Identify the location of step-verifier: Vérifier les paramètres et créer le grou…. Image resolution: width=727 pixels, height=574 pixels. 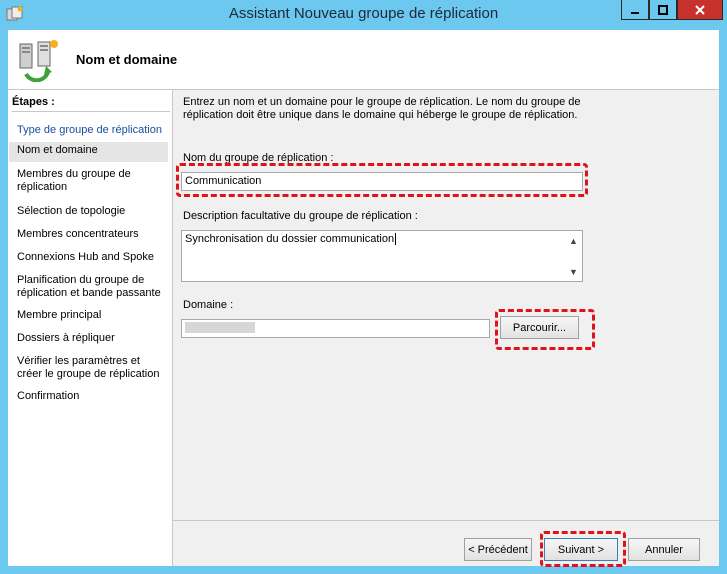
(88, 367).